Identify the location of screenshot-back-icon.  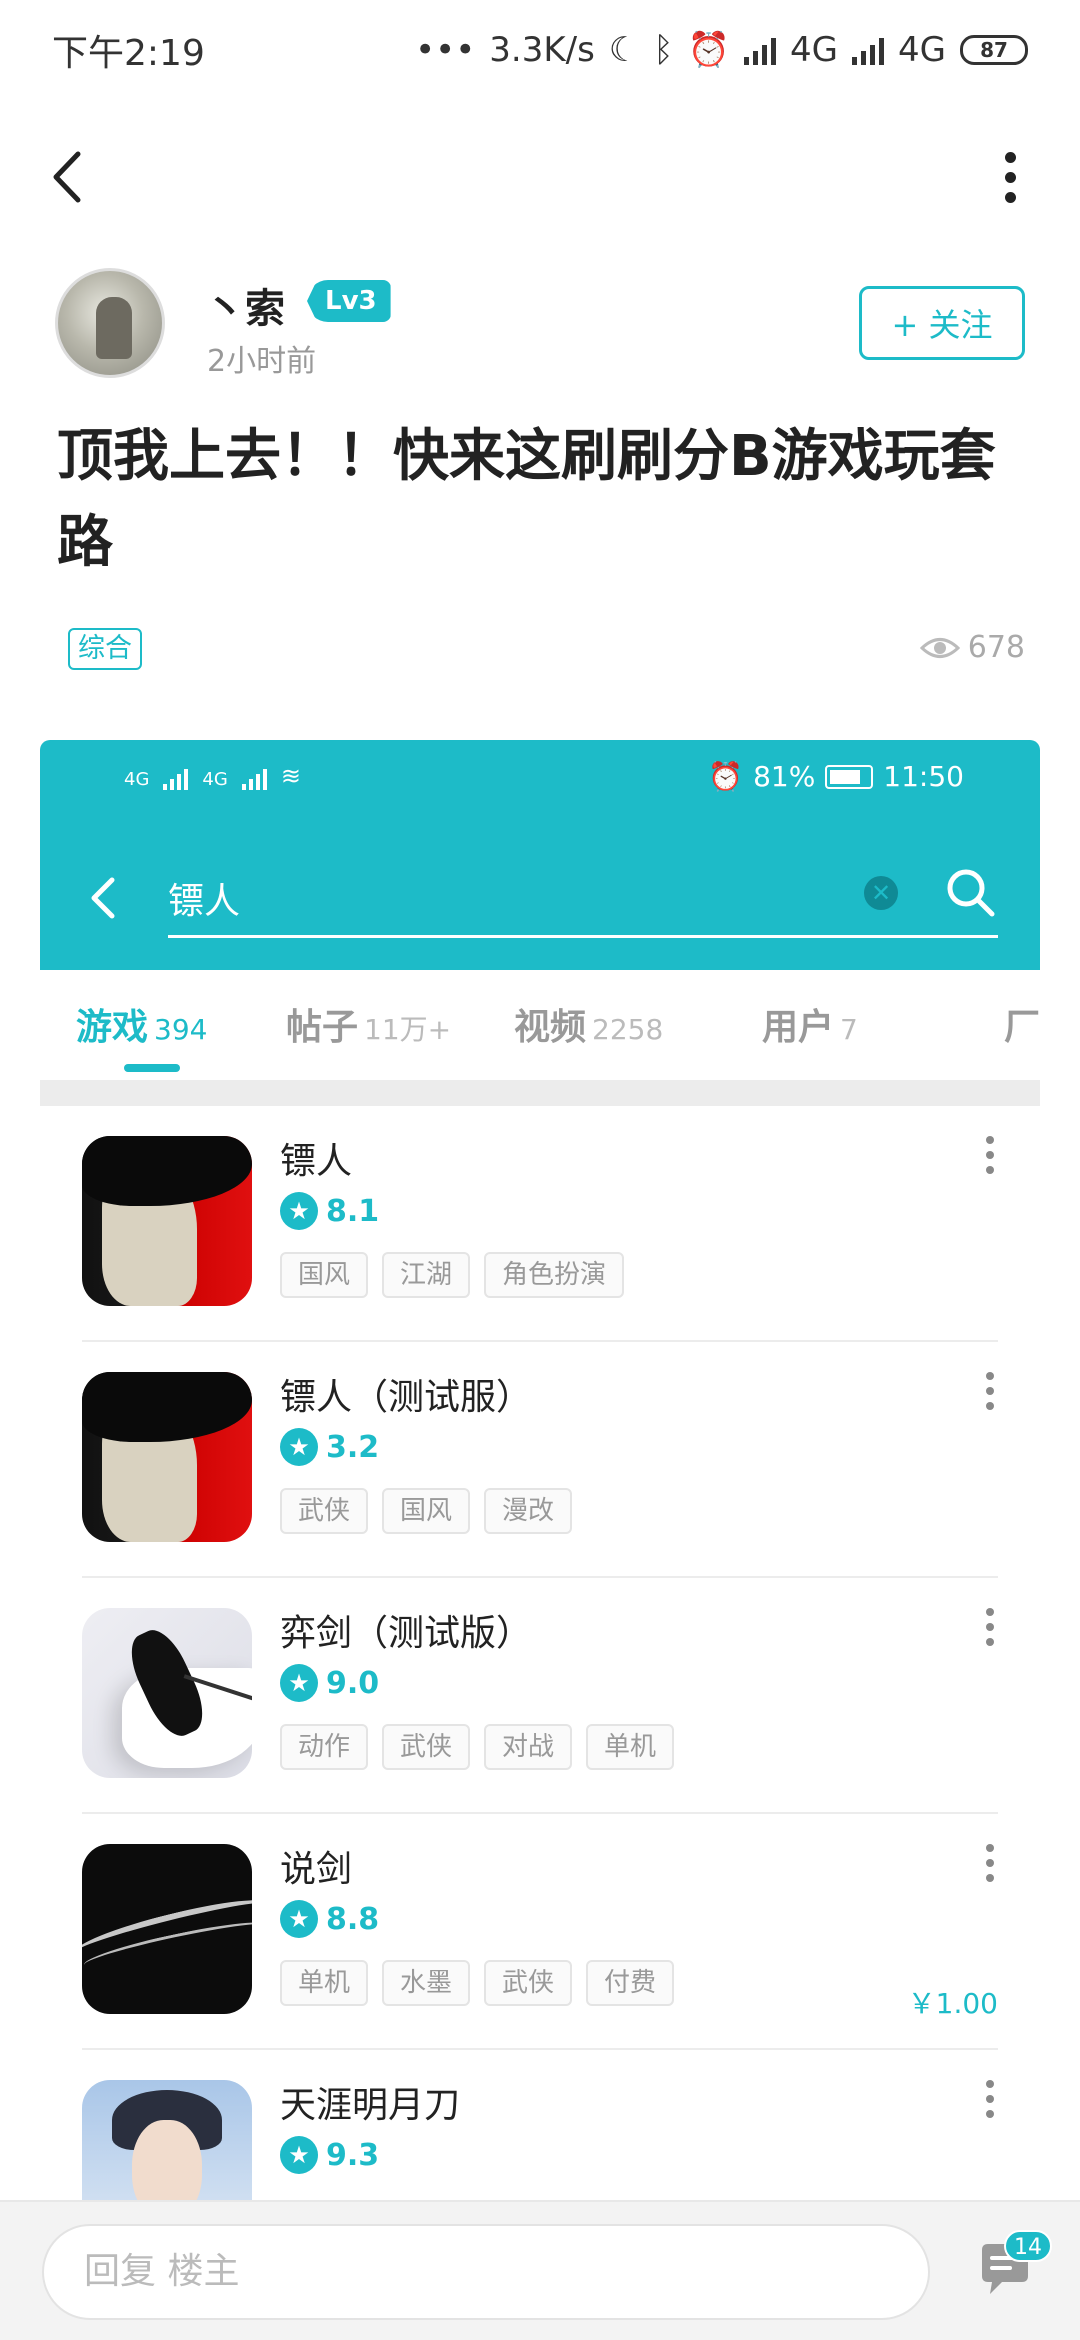
(105, 898).